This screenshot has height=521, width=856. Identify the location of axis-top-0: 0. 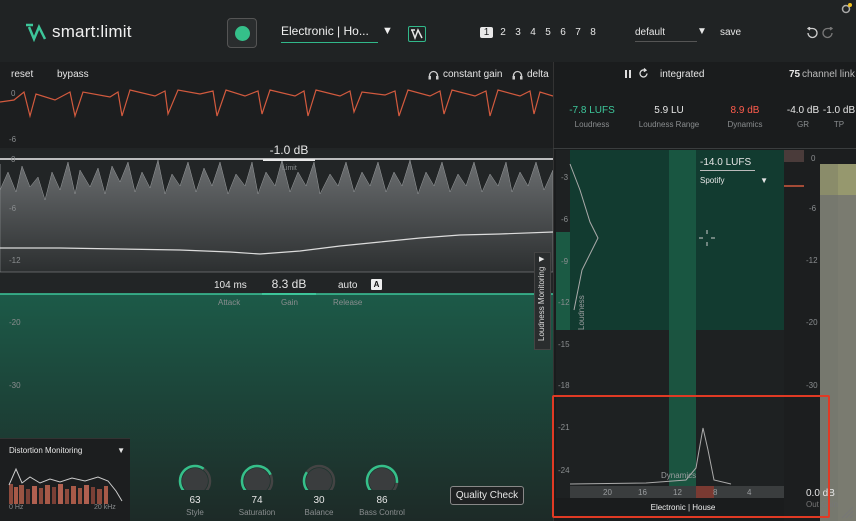
(13, 93).